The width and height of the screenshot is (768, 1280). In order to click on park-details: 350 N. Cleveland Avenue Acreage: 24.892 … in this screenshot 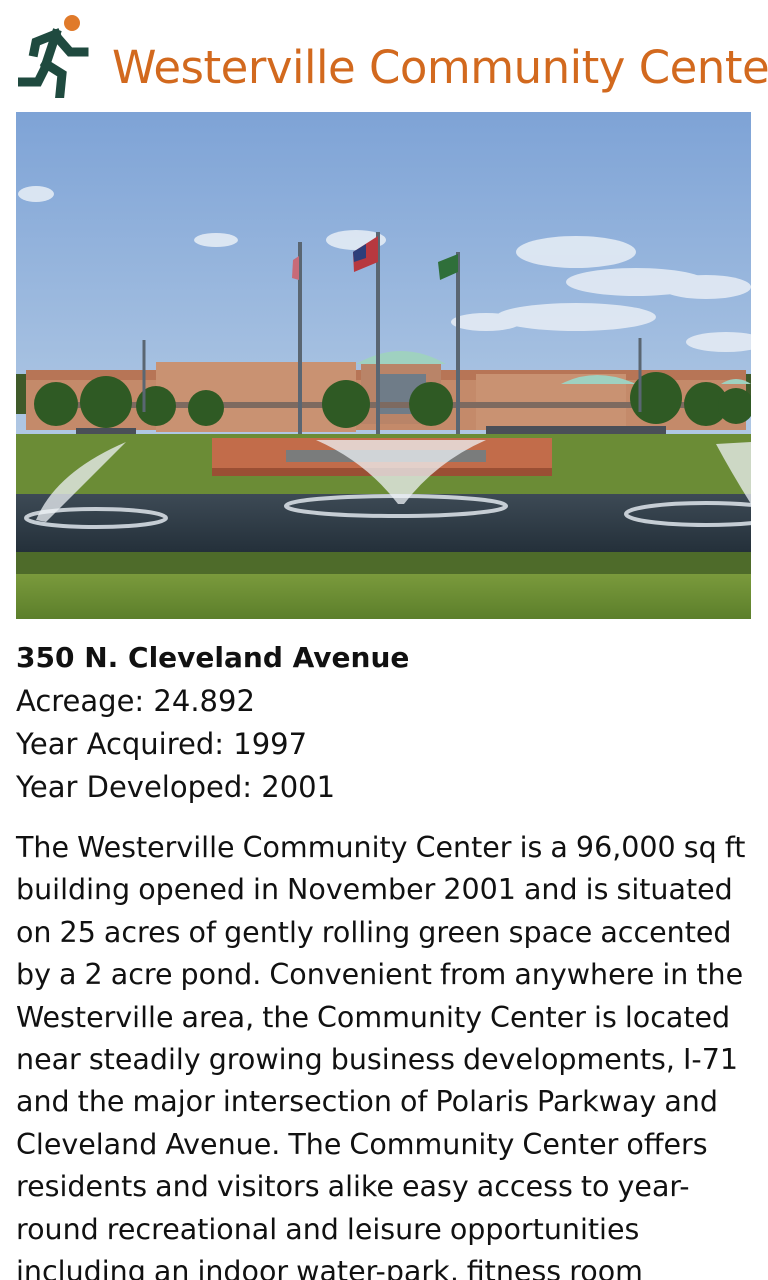, I will do `click(383, 722)`.